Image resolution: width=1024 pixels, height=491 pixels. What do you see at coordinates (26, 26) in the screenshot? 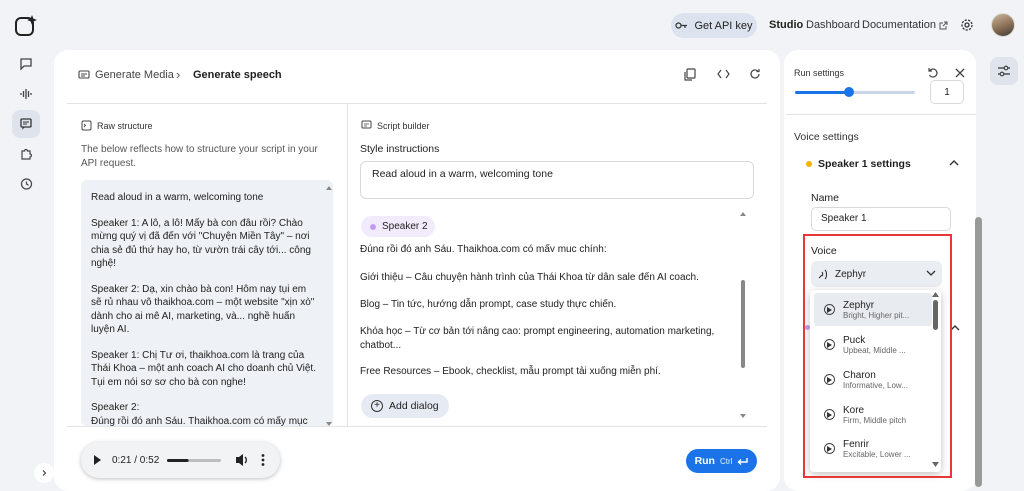
I see `studio-logo-icon` at bounding box center [26, 26].